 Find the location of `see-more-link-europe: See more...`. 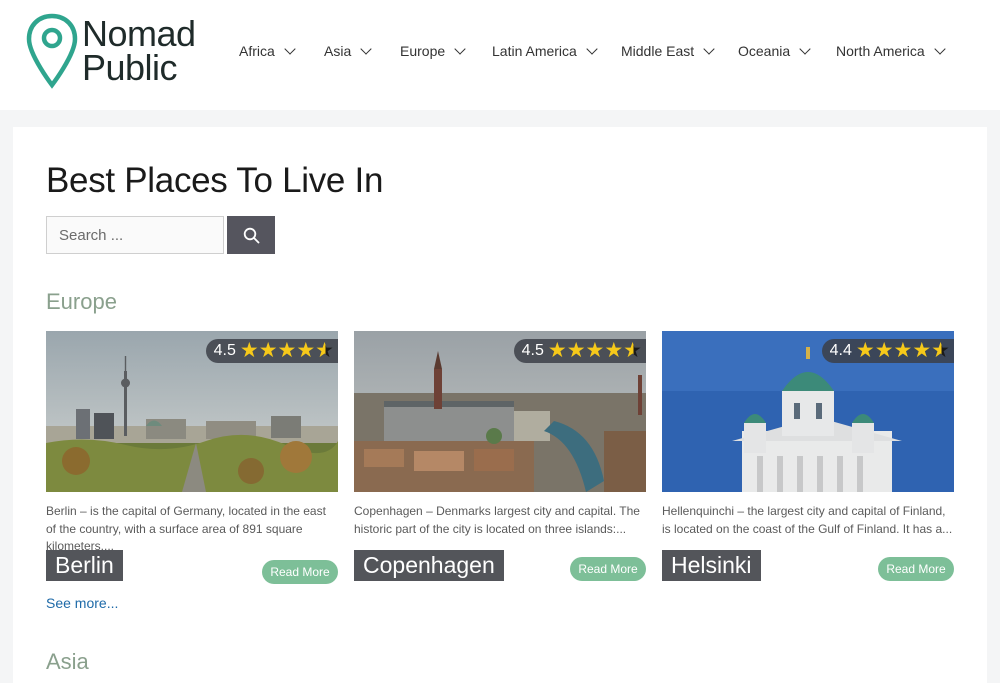

see-more-link-europe: See more... is located at coordinates (82, 603).